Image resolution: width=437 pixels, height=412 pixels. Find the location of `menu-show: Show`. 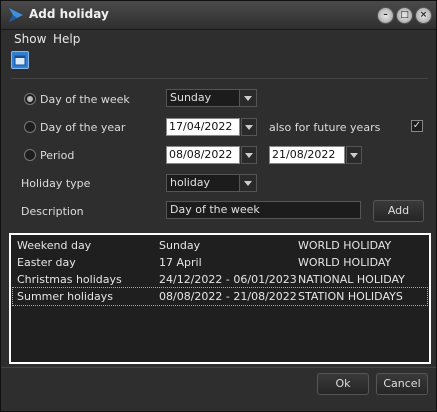

menu-show: Show is located at coordinates (30, 39).